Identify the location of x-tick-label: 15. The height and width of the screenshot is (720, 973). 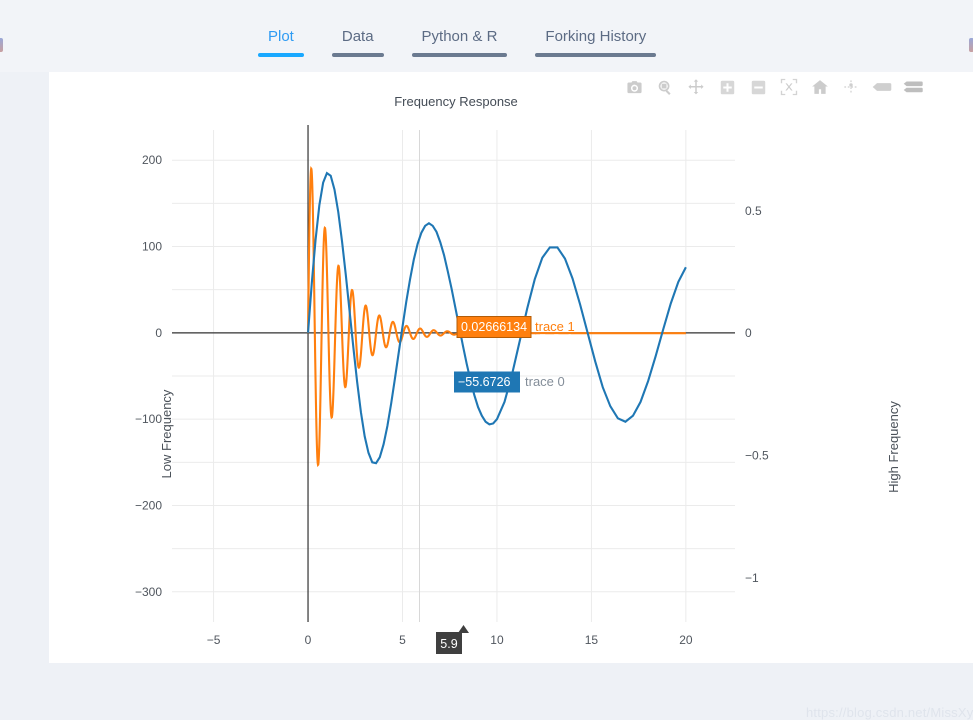
(592, 640).